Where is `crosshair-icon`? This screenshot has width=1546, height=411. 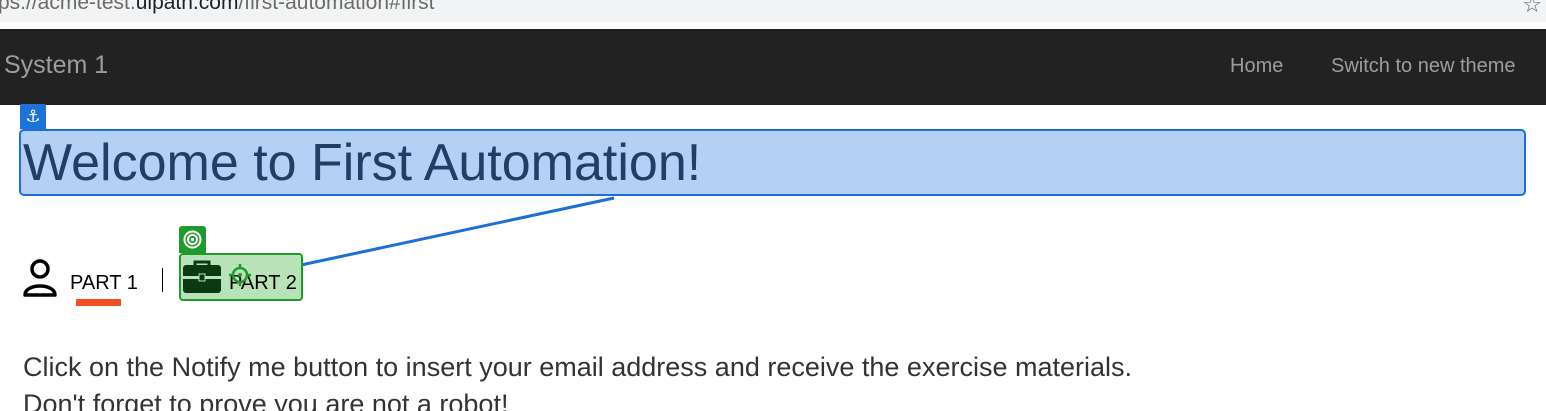 crosshair-icon is located at coordinates (240, 275).